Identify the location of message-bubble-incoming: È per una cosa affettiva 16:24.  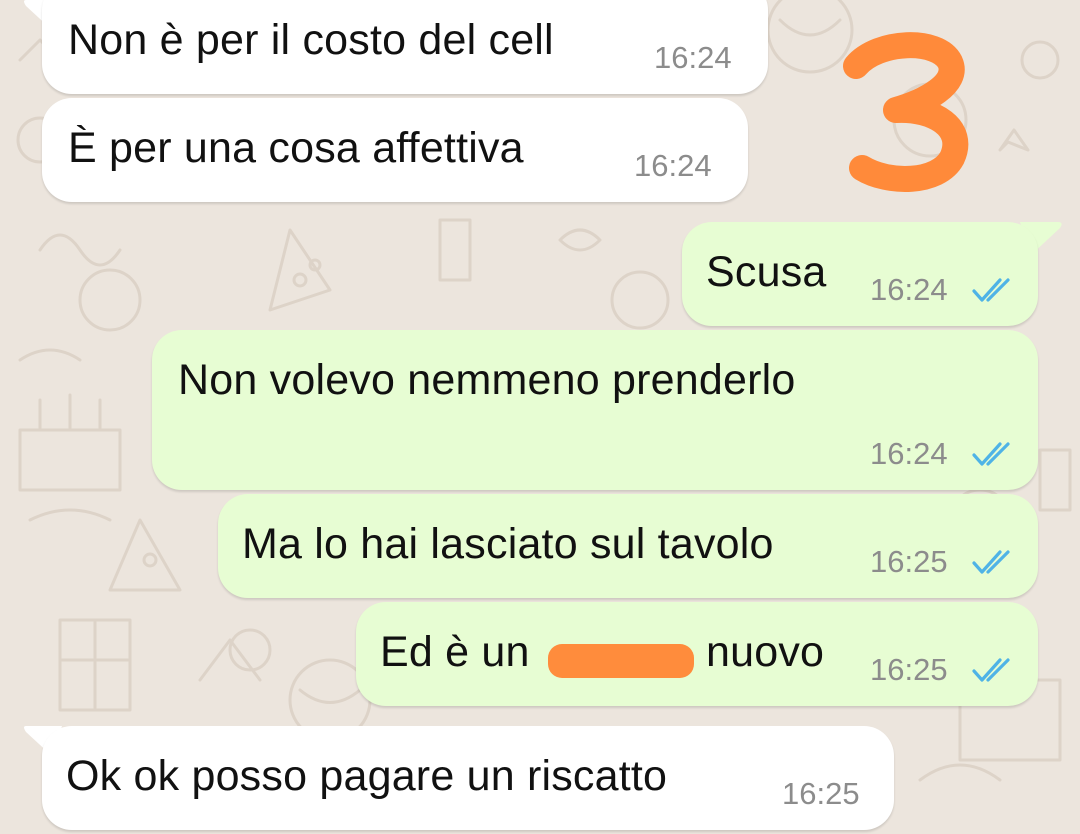
(395, 150).